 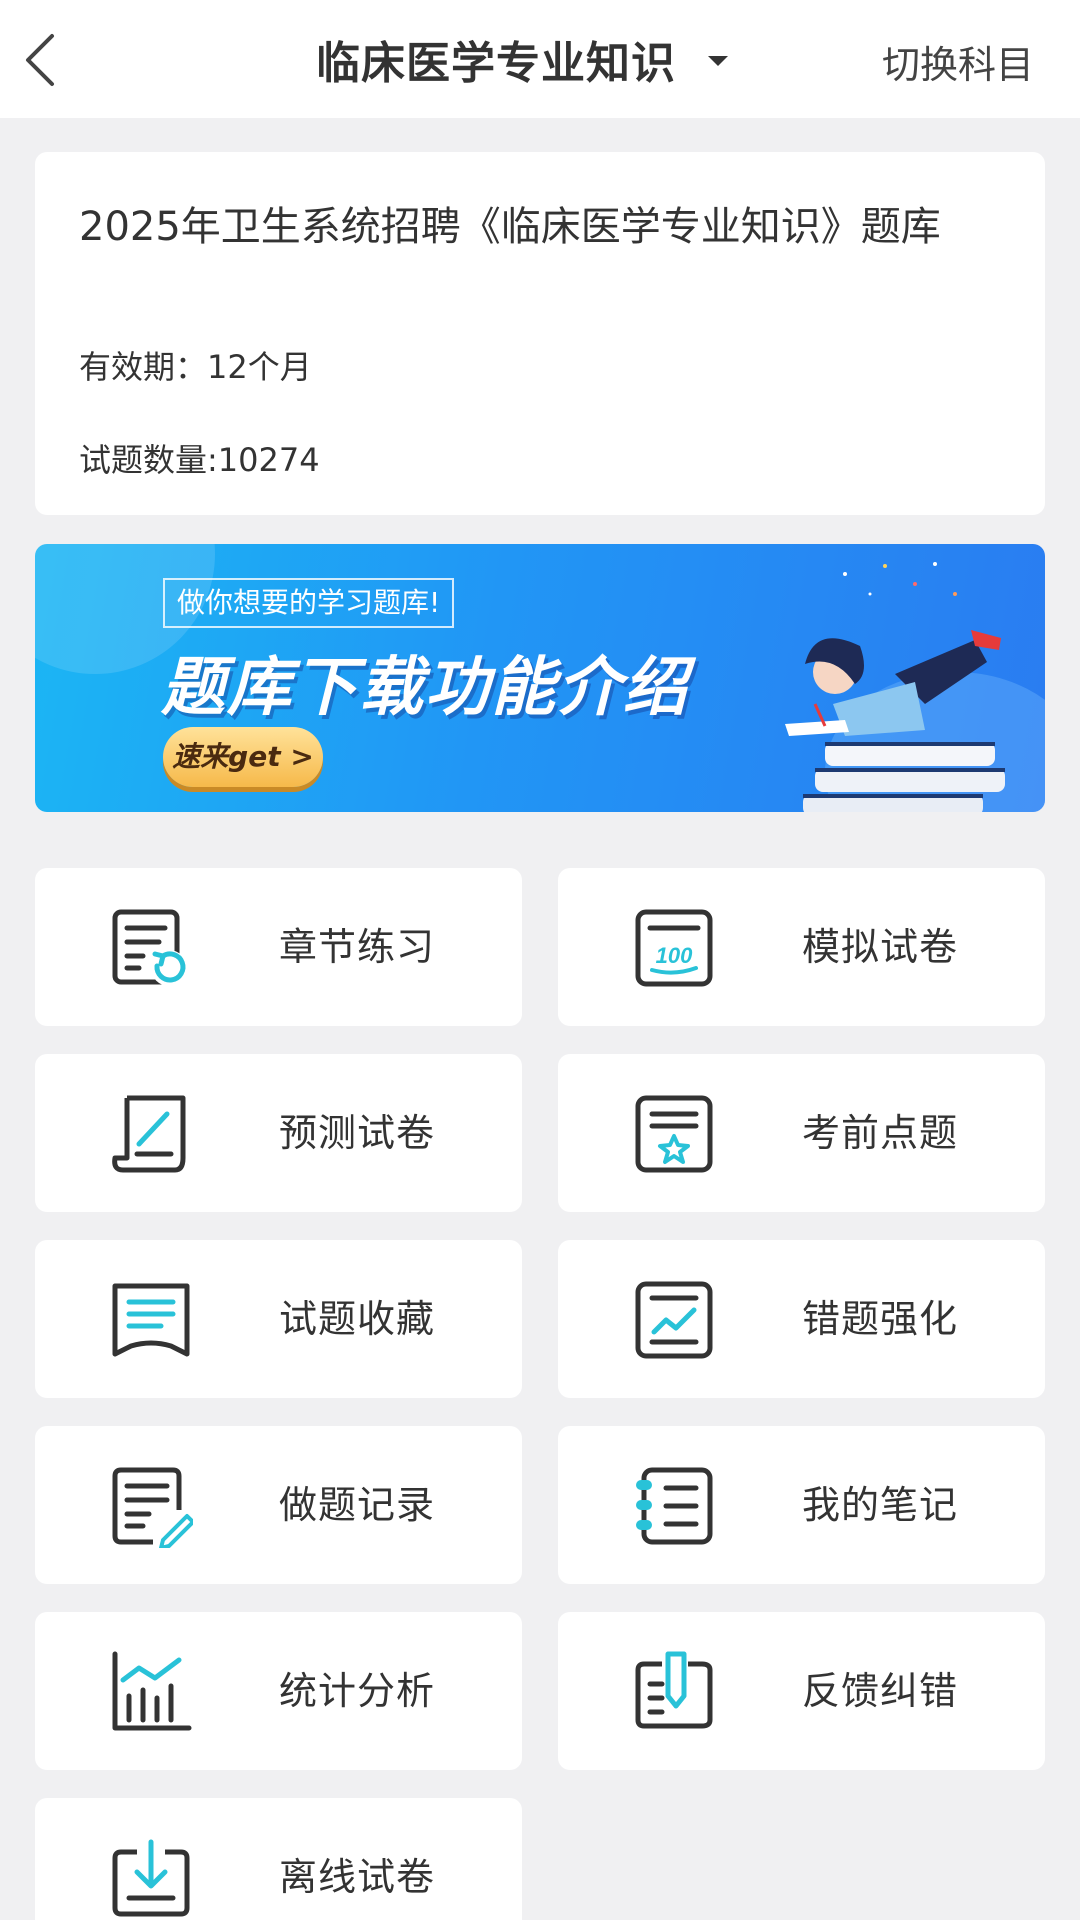 What do you see at coordinates (895, 687) in the screenshot?
I see `studying-girl-illustration` at bounding box center [895, 687].